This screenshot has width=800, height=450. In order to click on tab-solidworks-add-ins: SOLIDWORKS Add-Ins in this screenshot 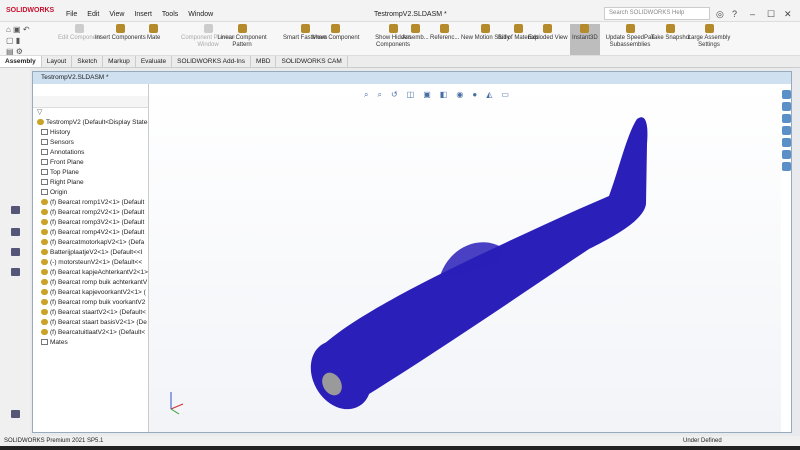, I will do `click(212, 61)`.